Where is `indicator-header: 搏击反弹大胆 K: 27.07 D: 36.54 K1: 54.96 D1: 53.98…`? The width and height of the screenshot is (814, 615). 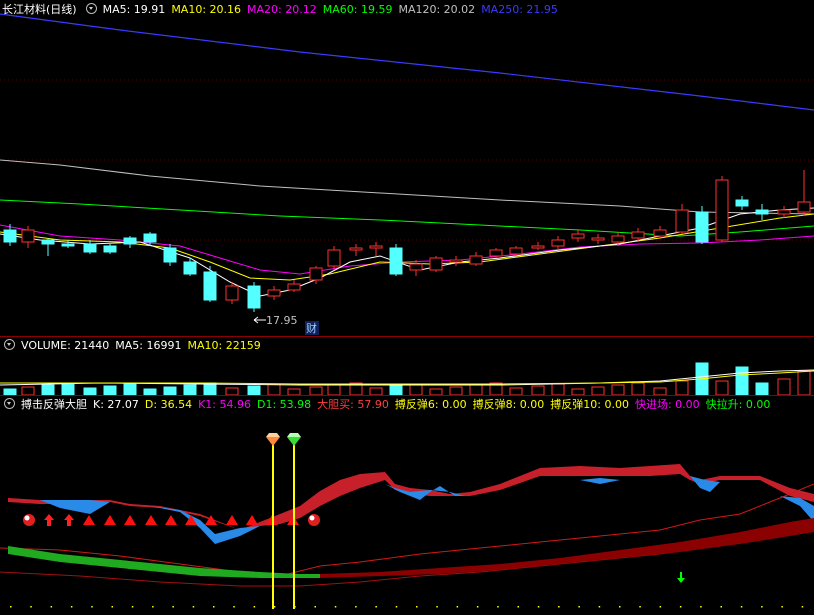
indicator-header: 搏击反弹大胆 K: 27.07 D: 36.54 K1: 54.96 D1: 53.98… is located at coordinates (391, 405).